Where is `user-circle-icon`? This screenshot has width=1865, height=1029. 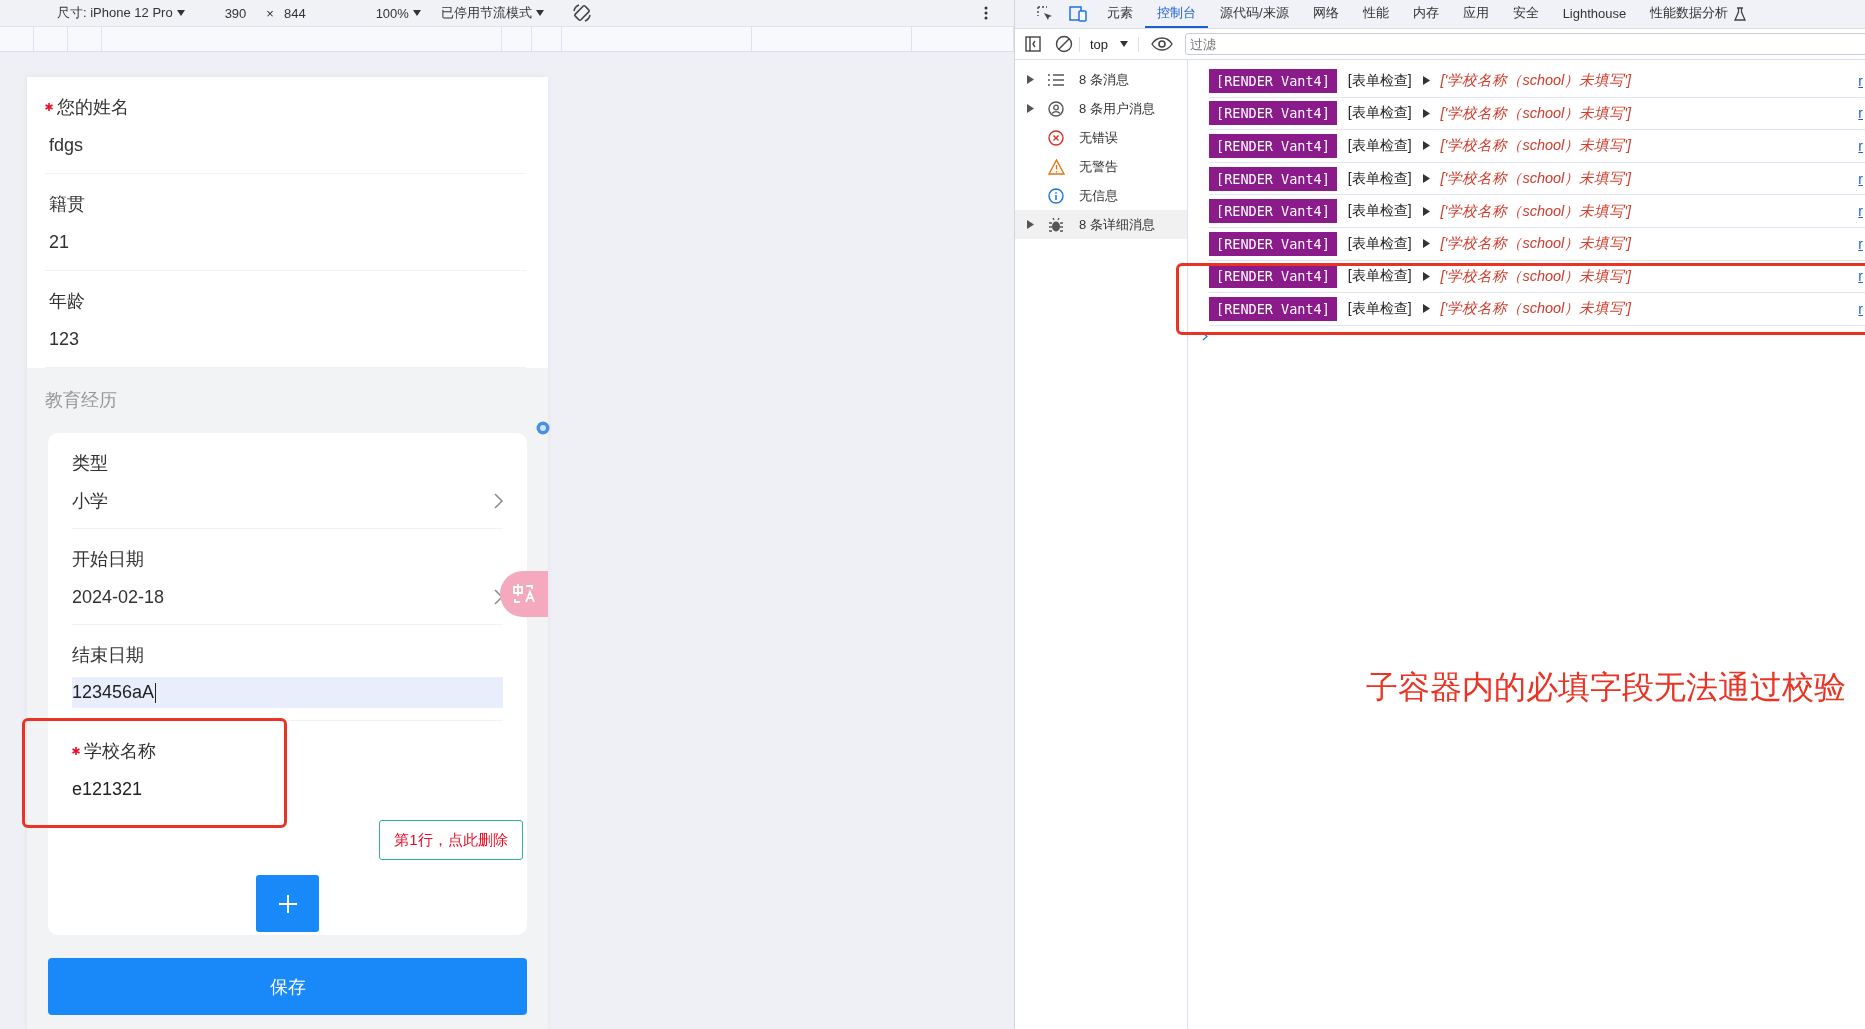
user-circle-icon is located at coordinates (1056, 108).